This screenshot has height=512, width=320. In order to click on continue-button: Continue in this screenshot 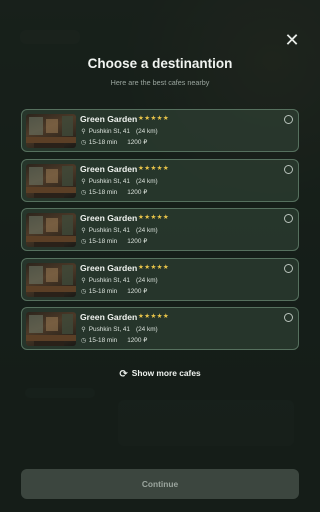, I will do `click(160, 484)`.